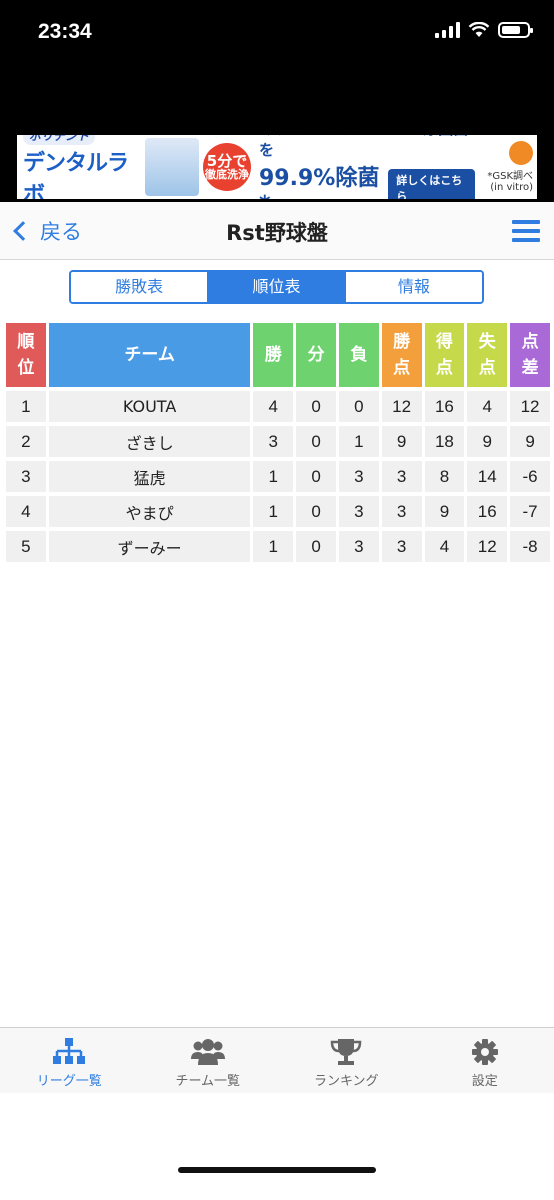 This screenshot has width=554, height=1200. I want to click on header-losses: 負, so click(358, 355).